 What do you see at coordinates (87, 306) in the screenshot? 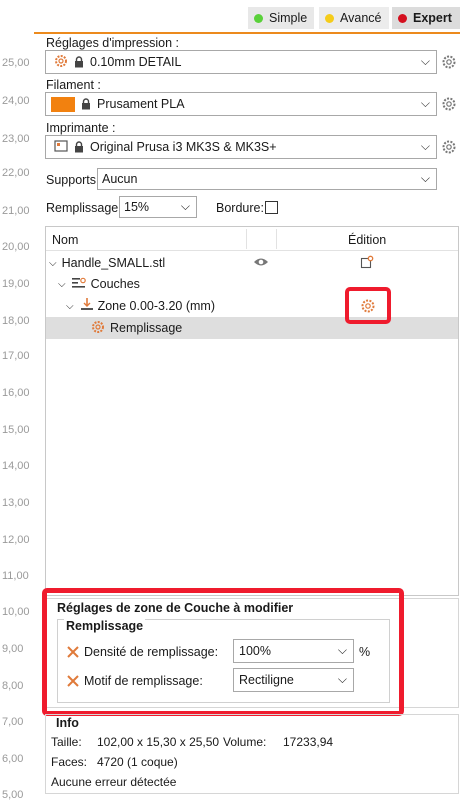
I see `layer-range-icon` at bounding box center [87, 306].